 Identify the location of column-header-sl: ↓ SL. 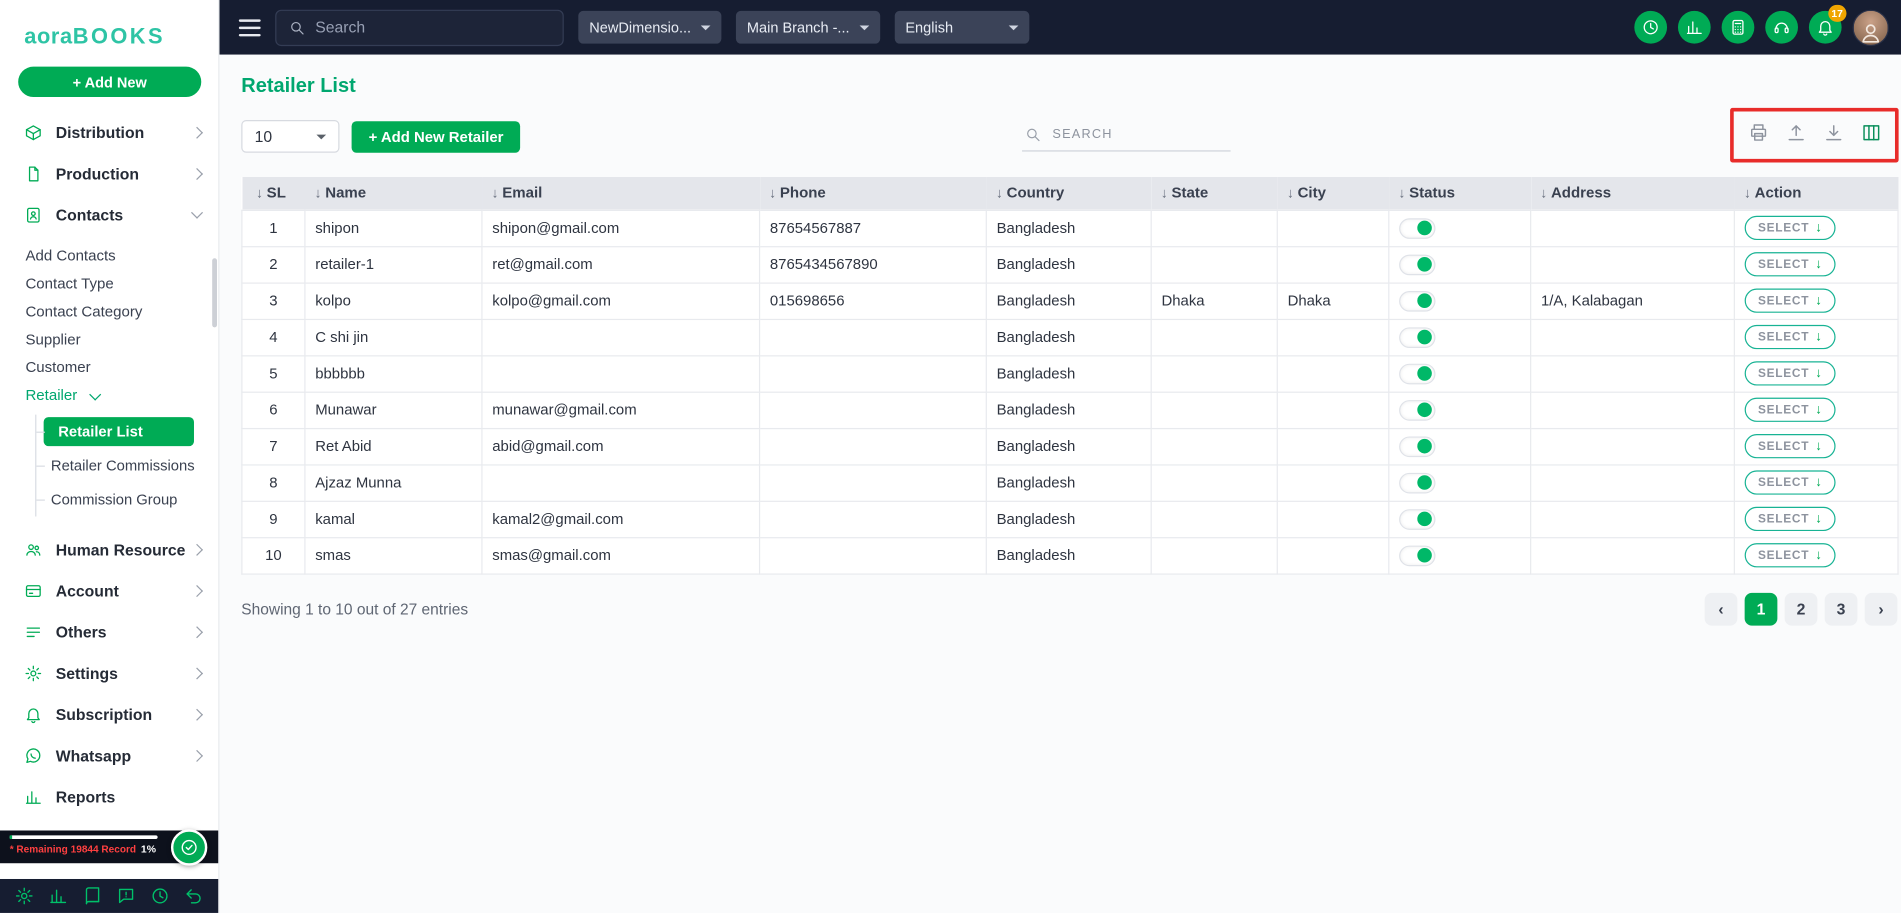
(273, 193).